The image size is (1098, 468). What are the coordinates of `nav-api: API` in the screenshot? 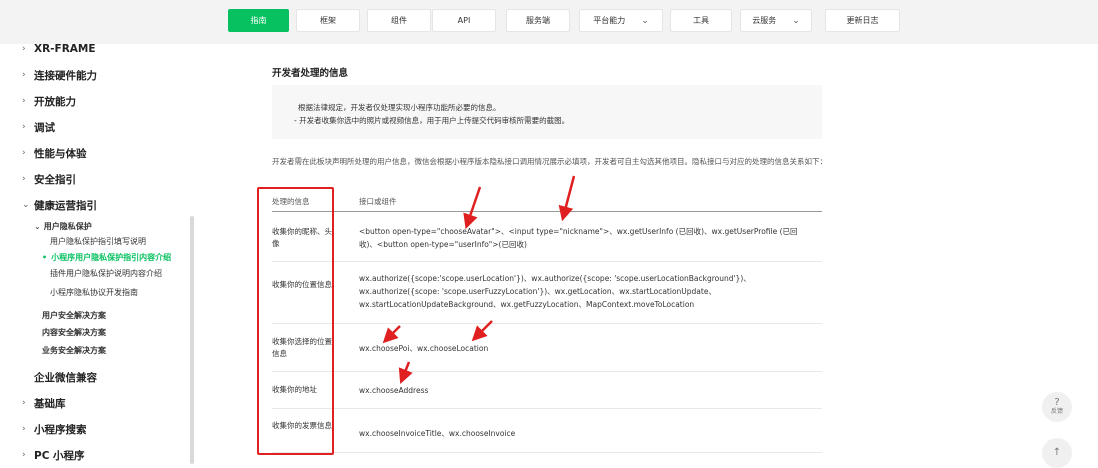 It's located at (464, 20).